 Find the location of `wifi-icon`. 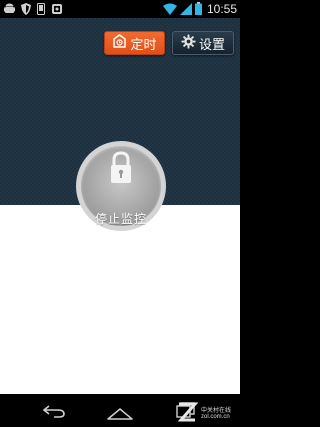

wifi-icon is located at coordinates (169, 9).